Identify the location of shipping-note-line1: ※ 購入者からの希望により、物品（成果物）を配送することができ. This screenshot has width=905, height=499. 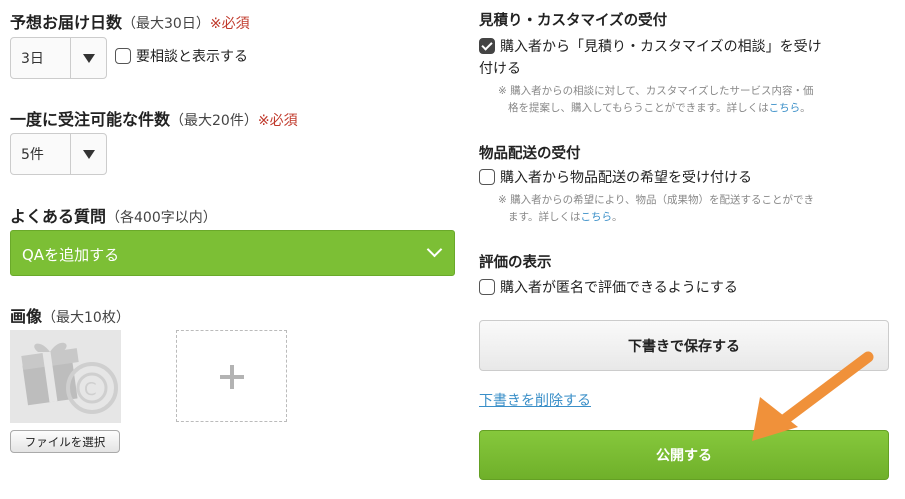
(656, 200).